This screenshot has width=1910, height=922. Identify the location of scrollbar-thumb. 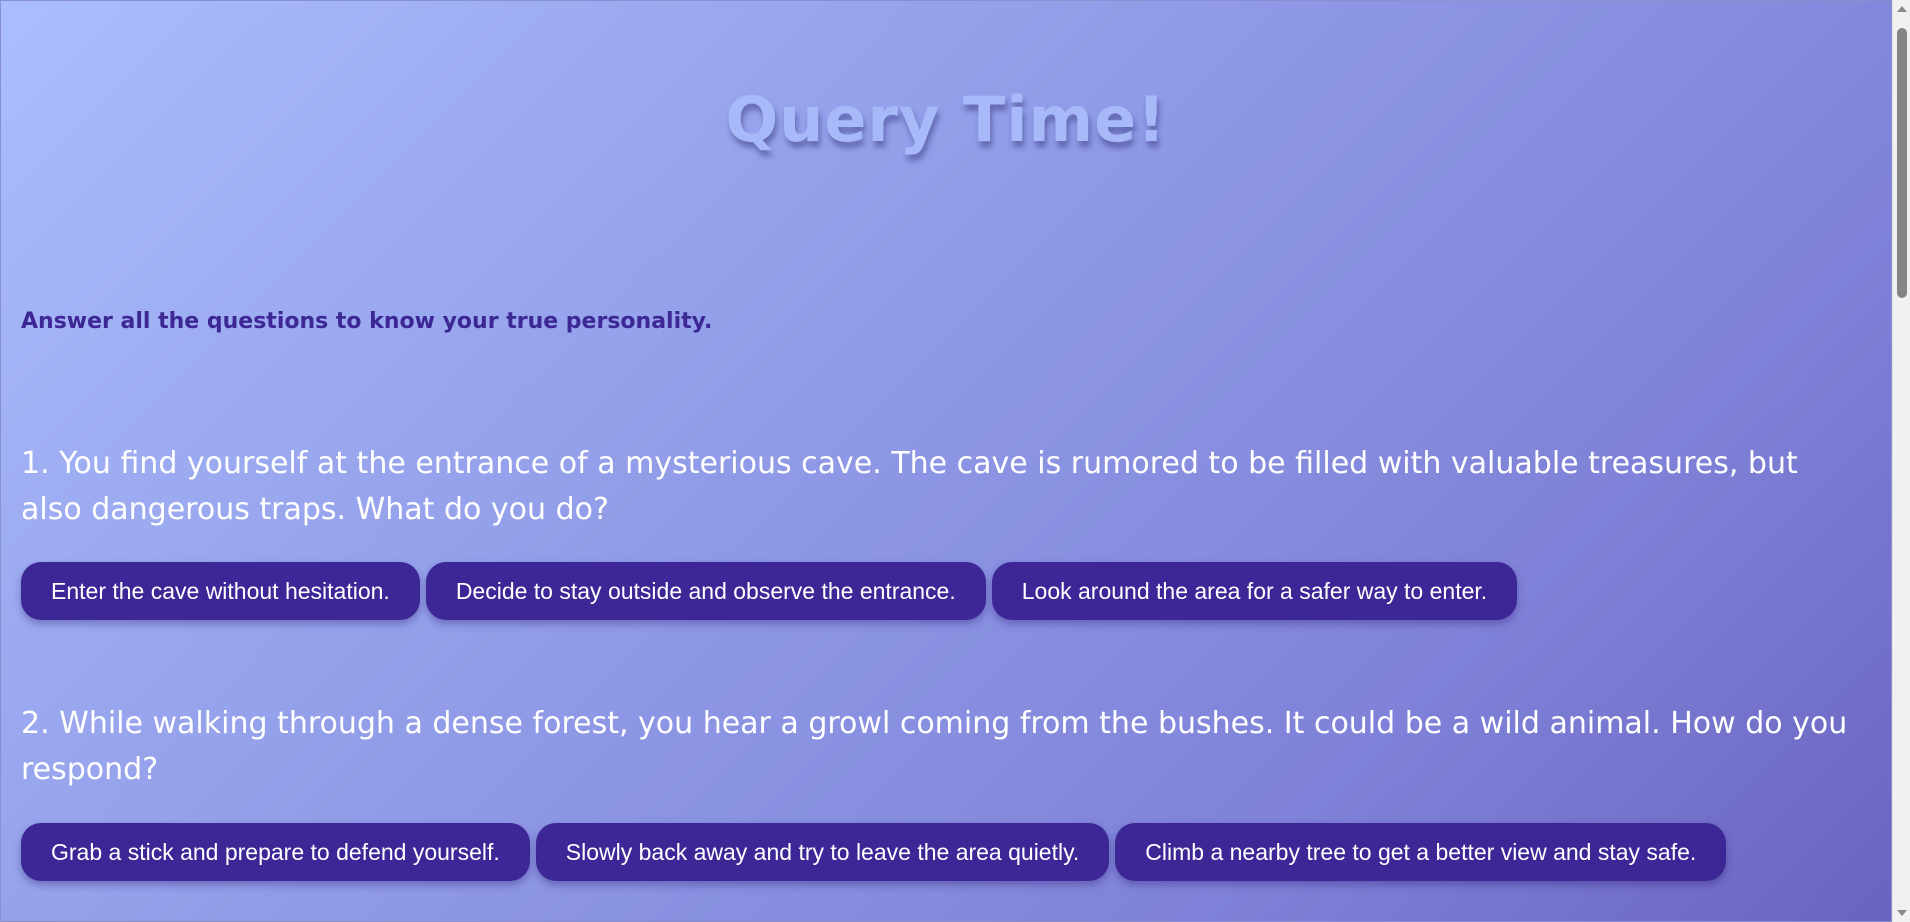
(1902, 163).